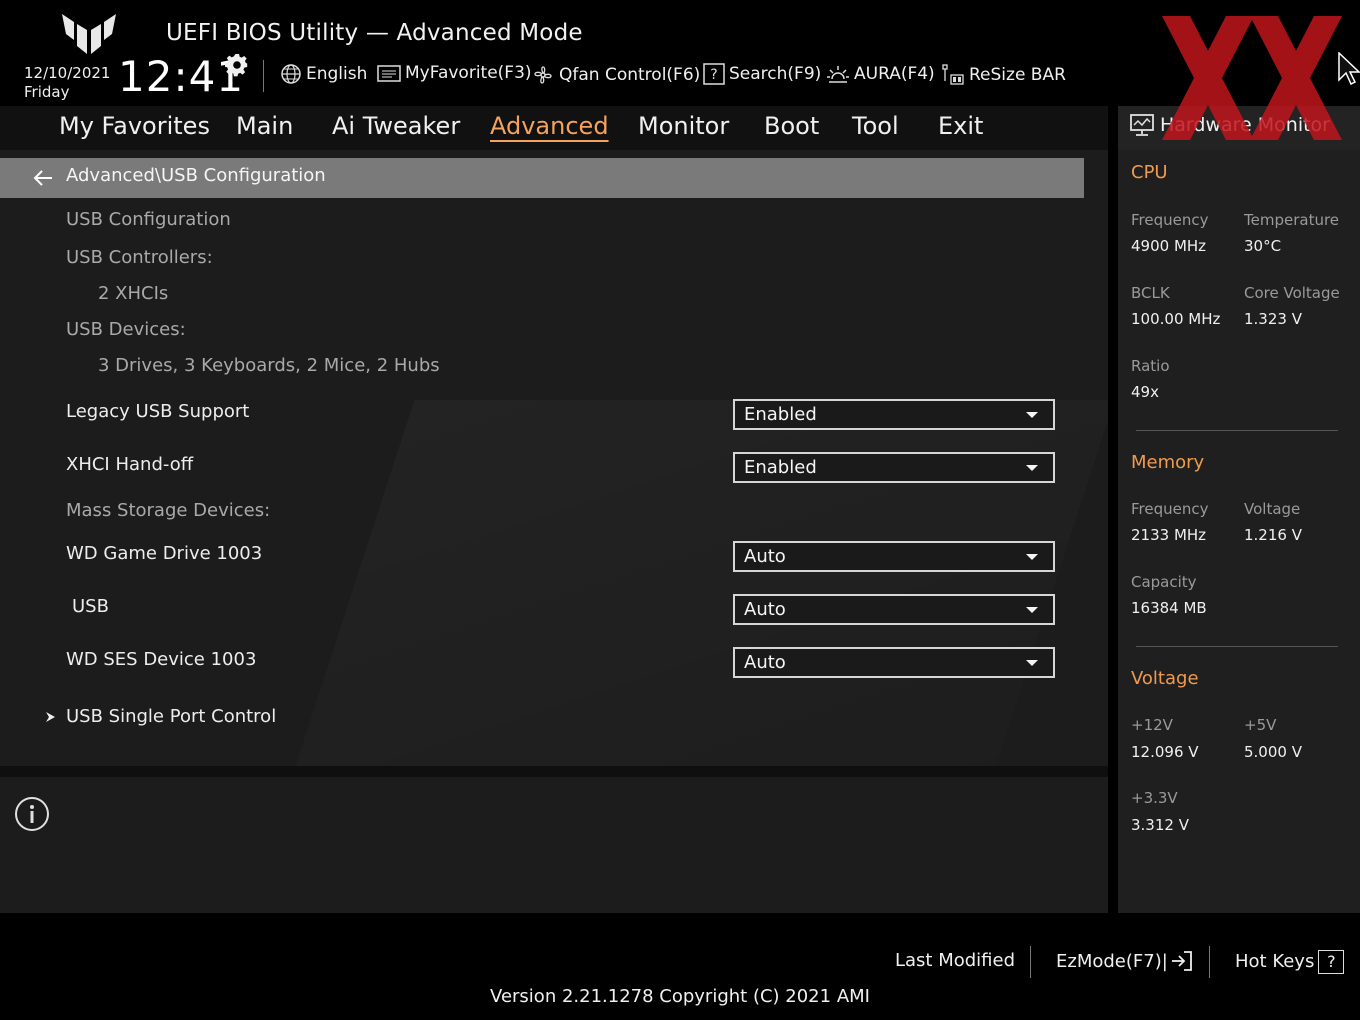  I want to click on tab-ai-tweaker: Ai Tweaker, so click(396, 126).